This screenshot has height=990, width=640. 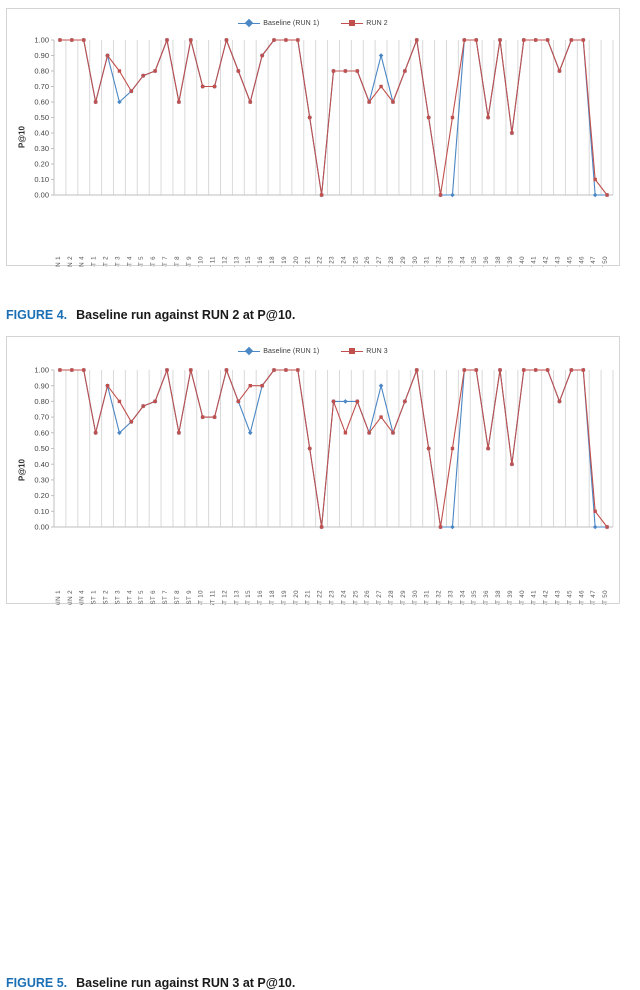 I want to click on x-tick-label: TEST 16, so click(x=260, y=597).